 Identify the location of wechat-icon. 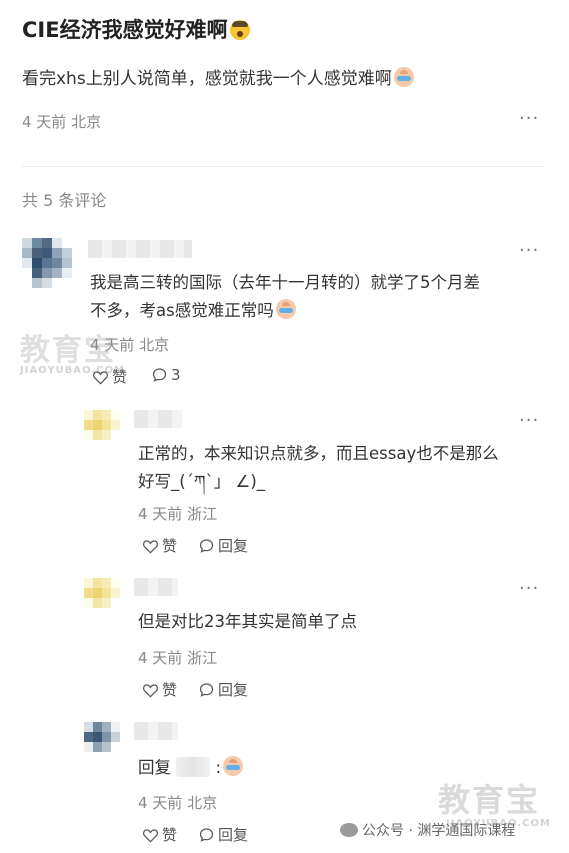
(349, 830).